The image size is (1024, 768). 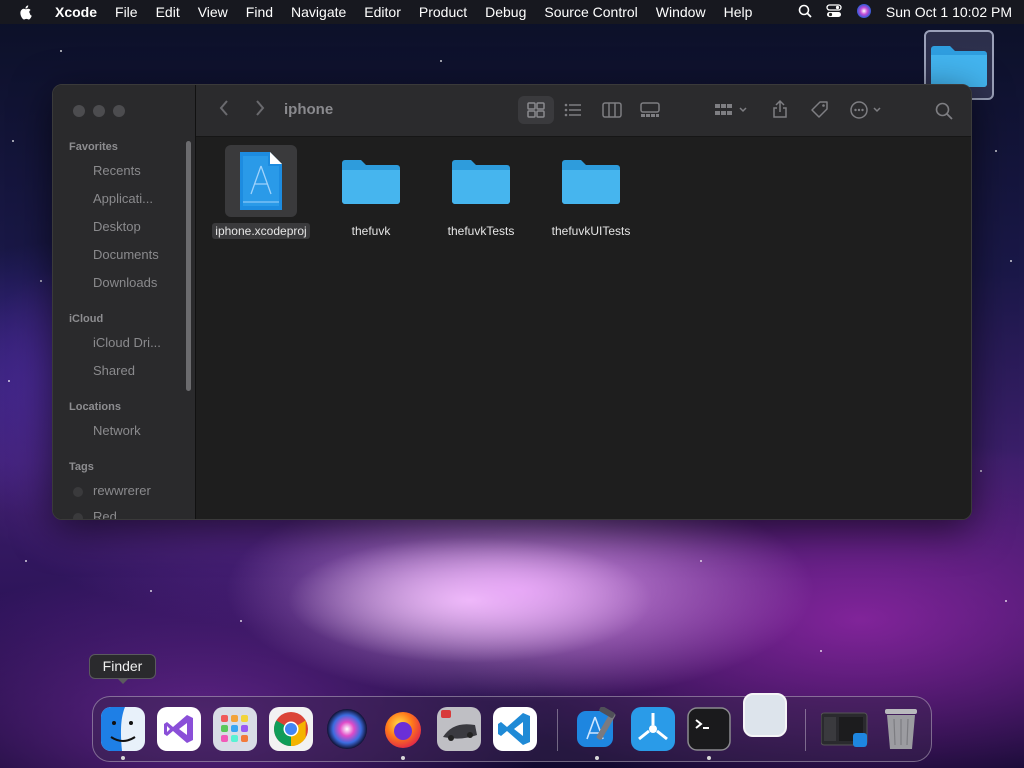 What do you see at coordinates (105, 514) in the screenshot?
I see `sidebar-item-tag-red: Red` at bounding box center [105, 514].